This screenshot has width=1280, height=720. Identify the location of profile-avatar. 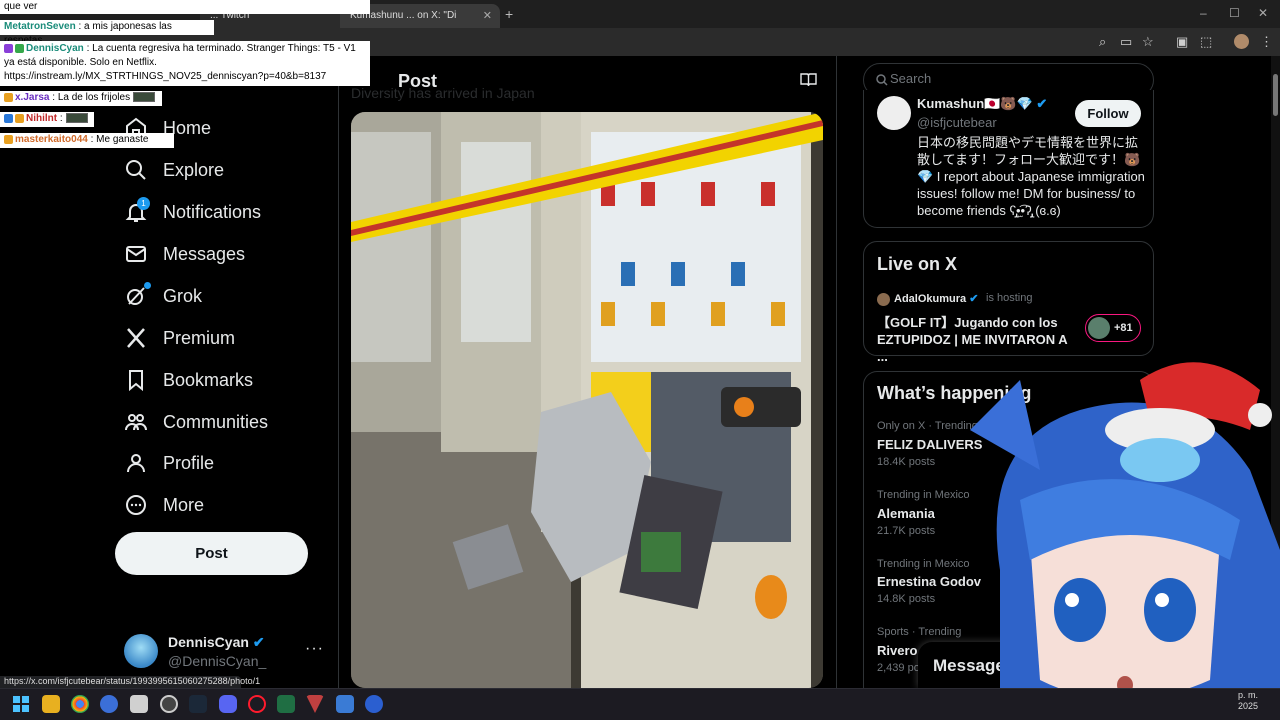
(1241, 41).